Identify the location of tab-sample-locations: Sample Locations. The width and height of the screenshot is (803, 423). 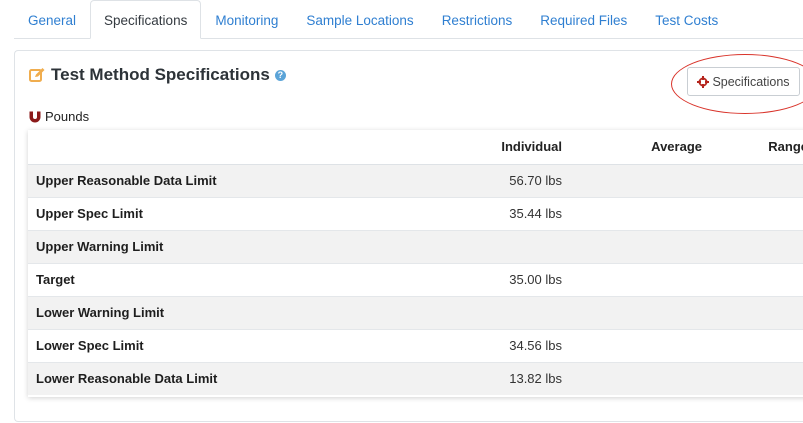
(359, 19).